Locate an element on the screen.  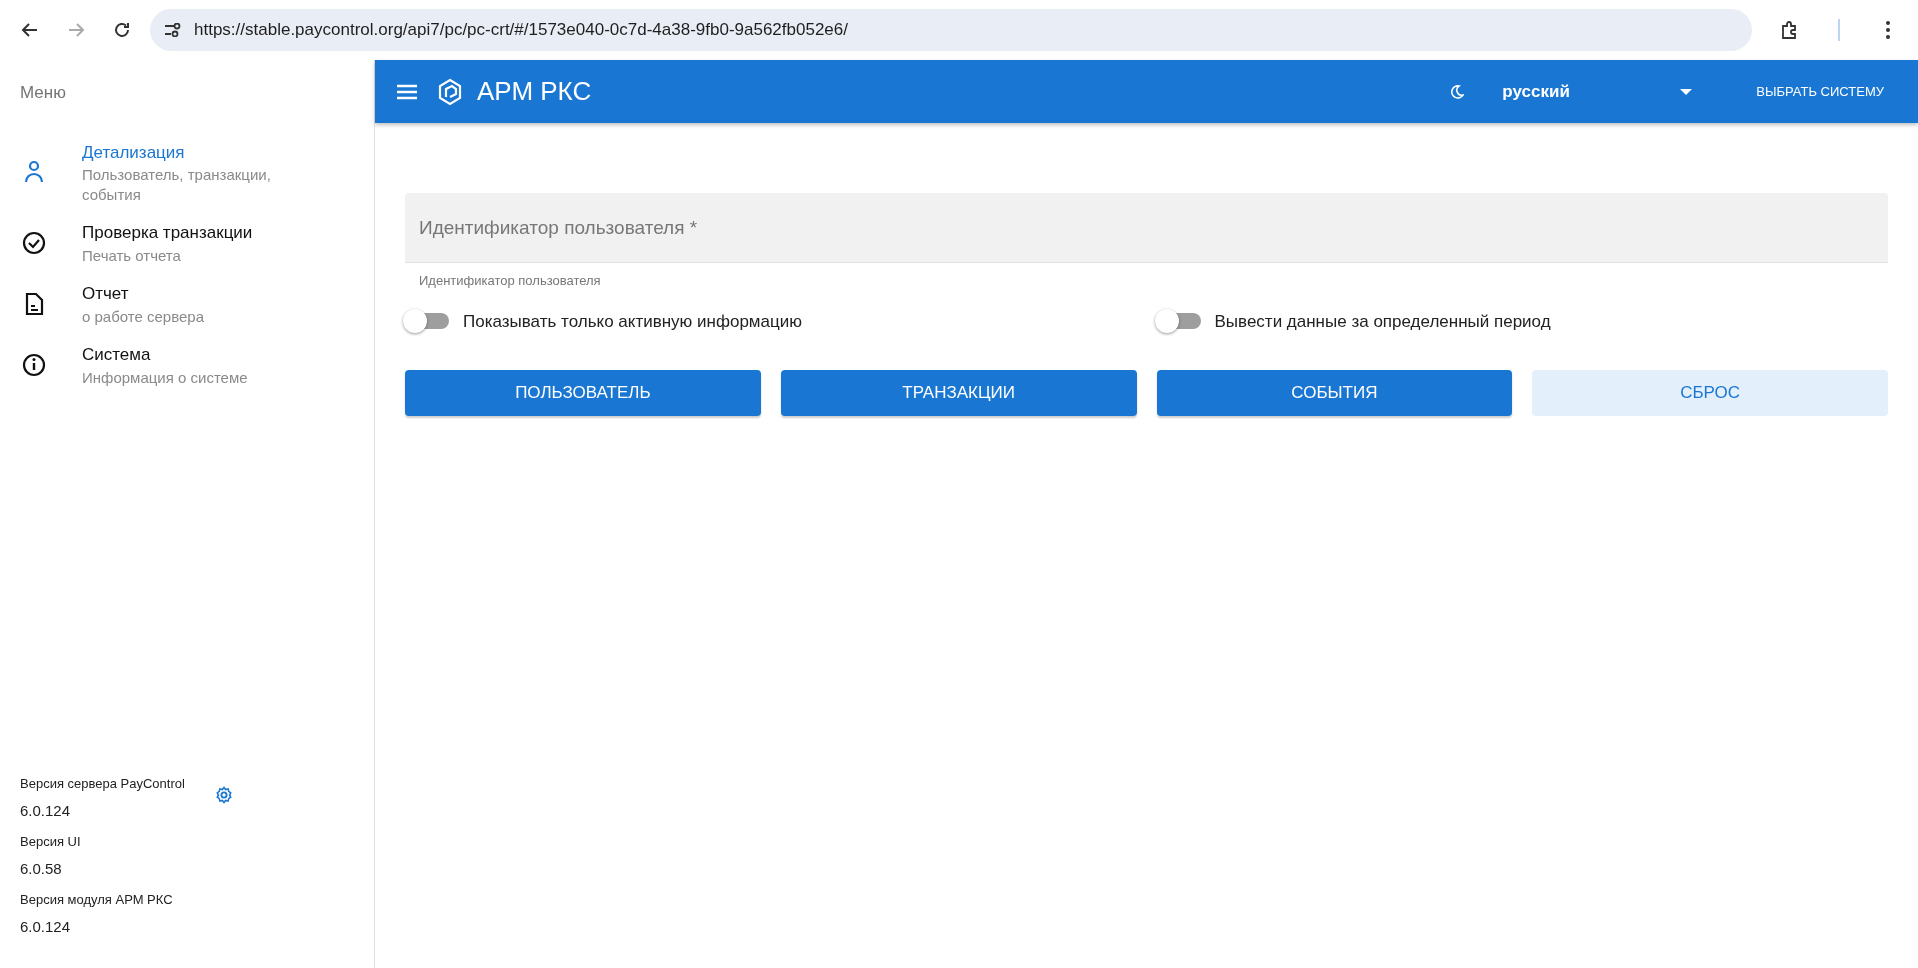
action-button: ТРАНЗАКЦИИ is located at coordinates (958, 393).